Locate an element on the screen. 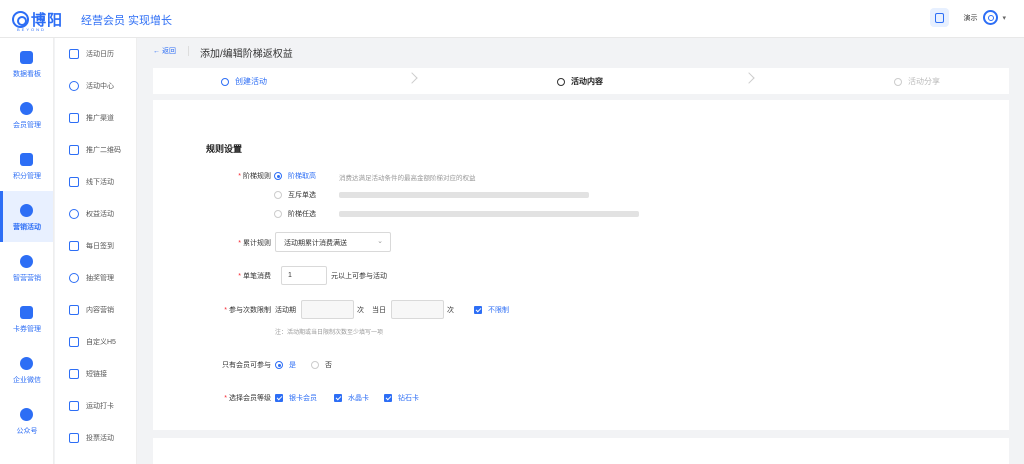  next-card is located at coordinates (581, 451).